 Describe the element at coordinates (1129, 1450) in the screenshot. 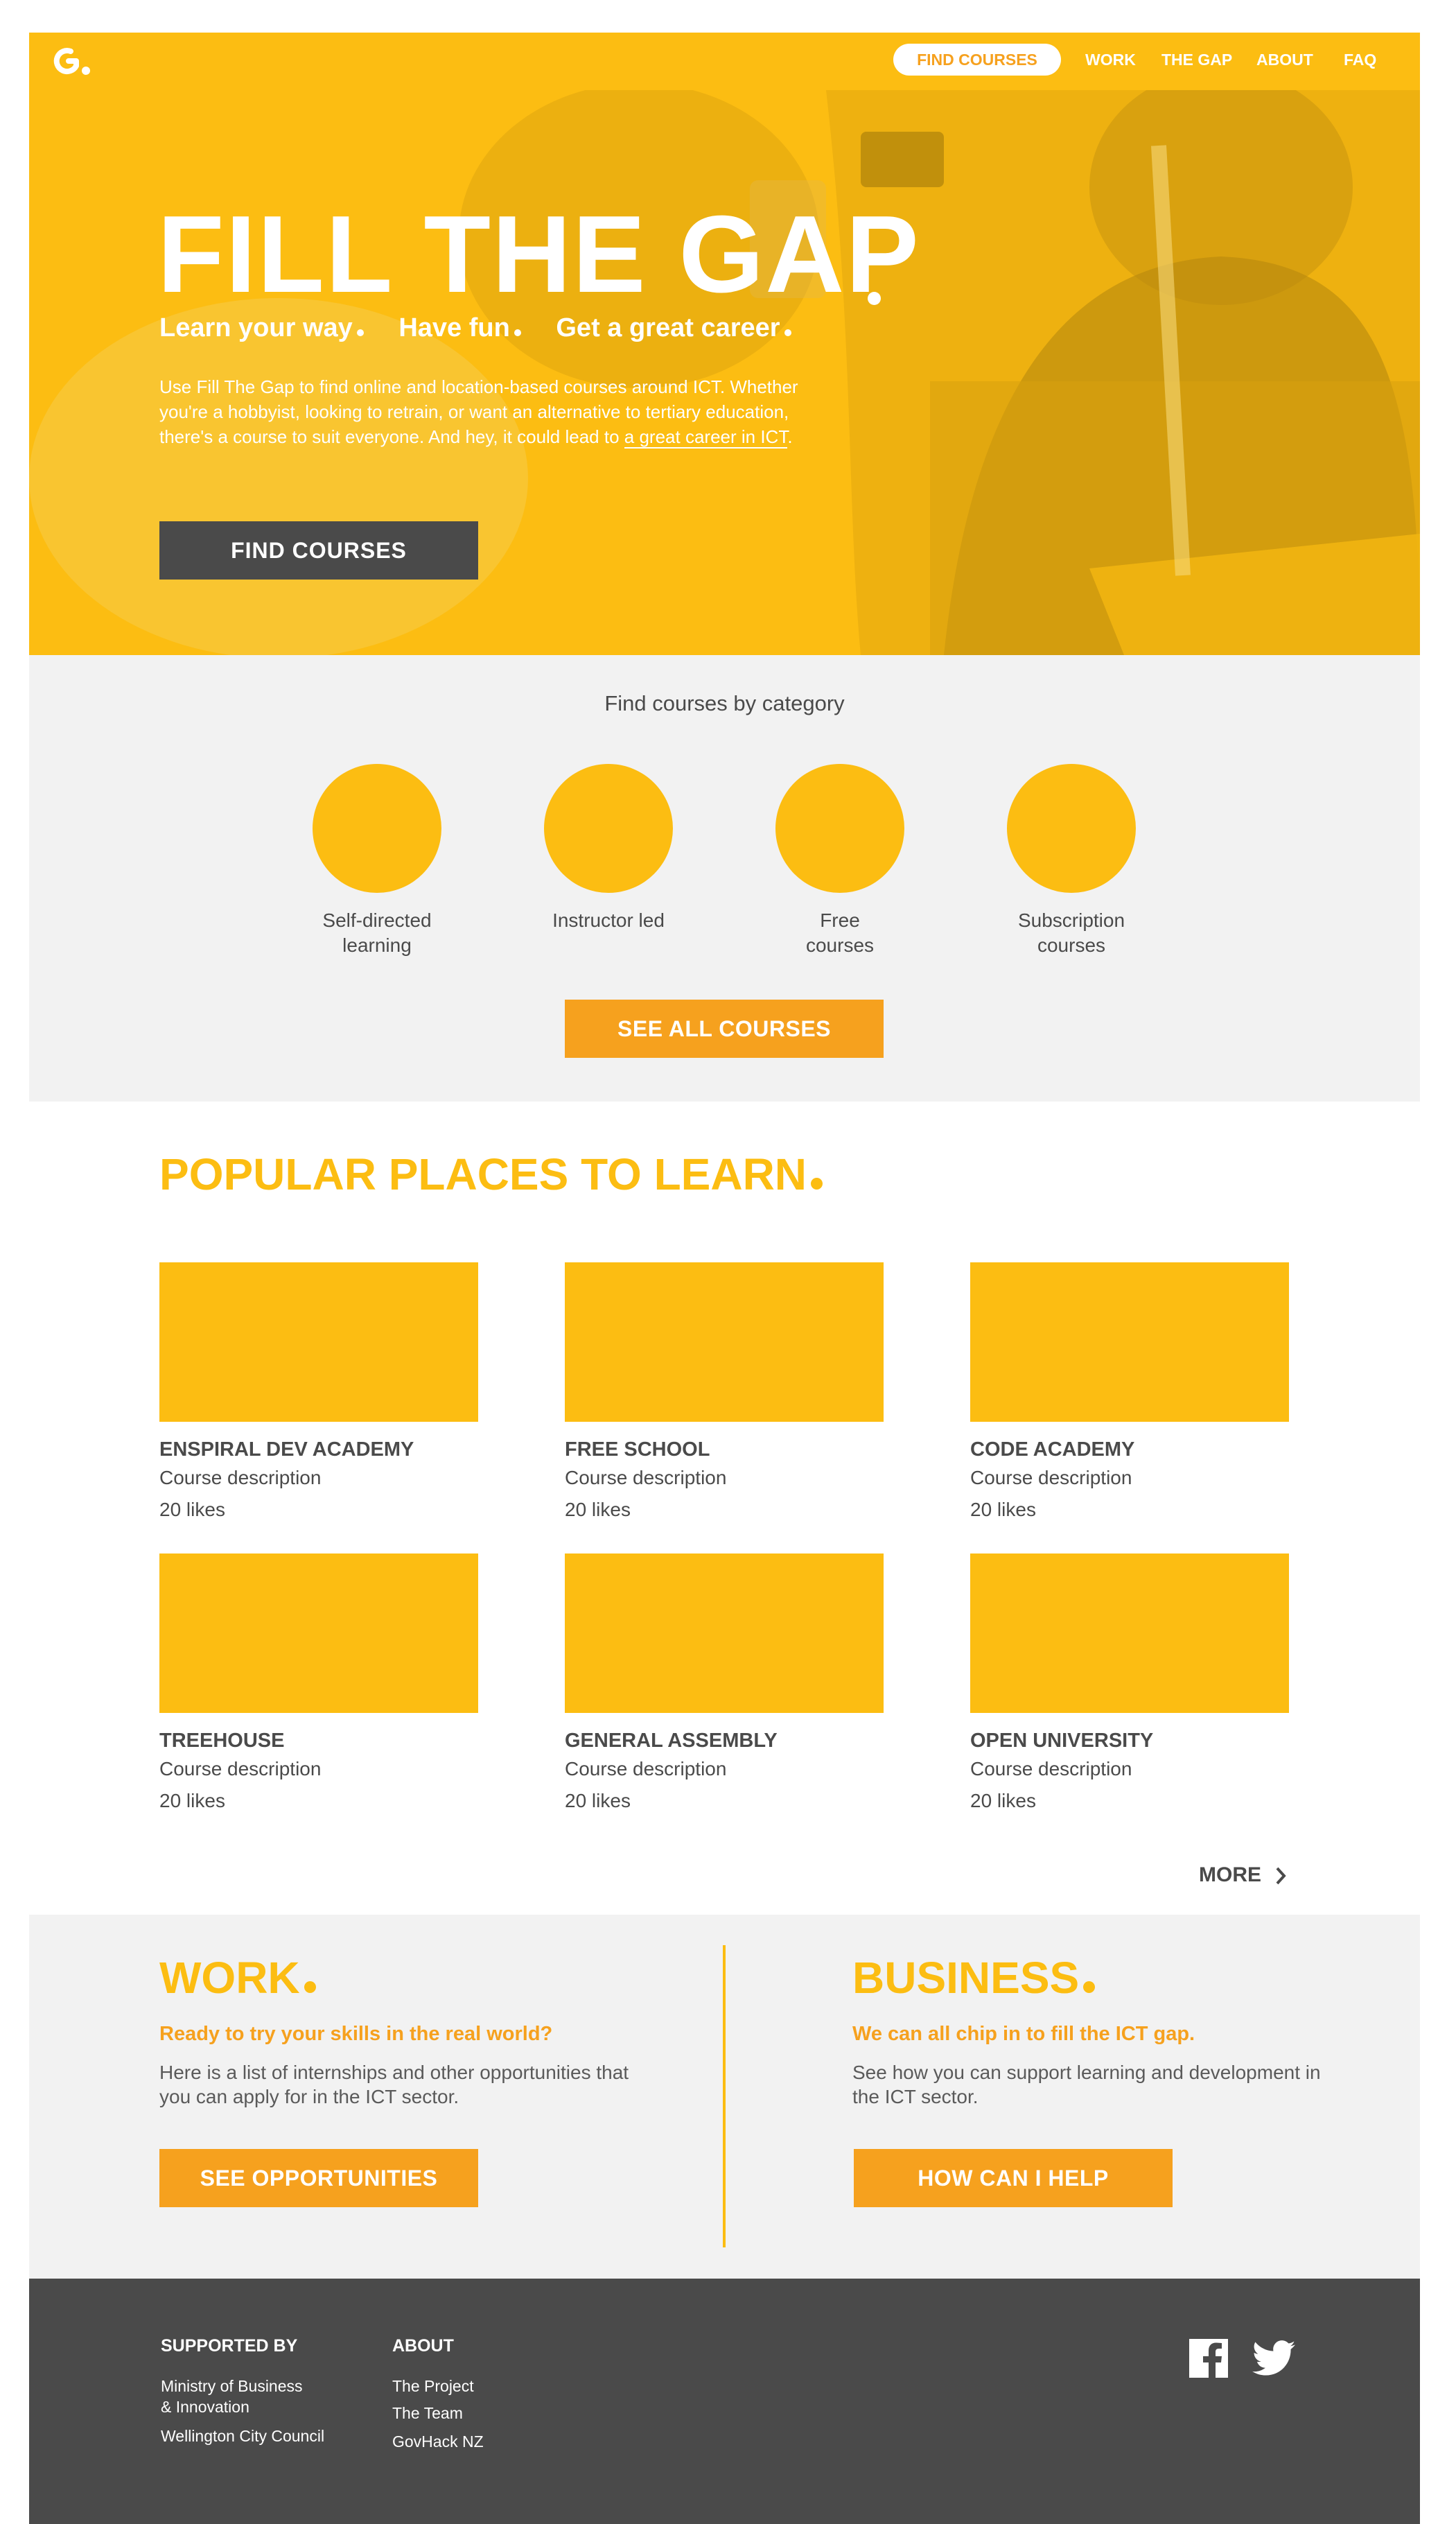

I see `place-name: CODE ACADEMY` at that location.